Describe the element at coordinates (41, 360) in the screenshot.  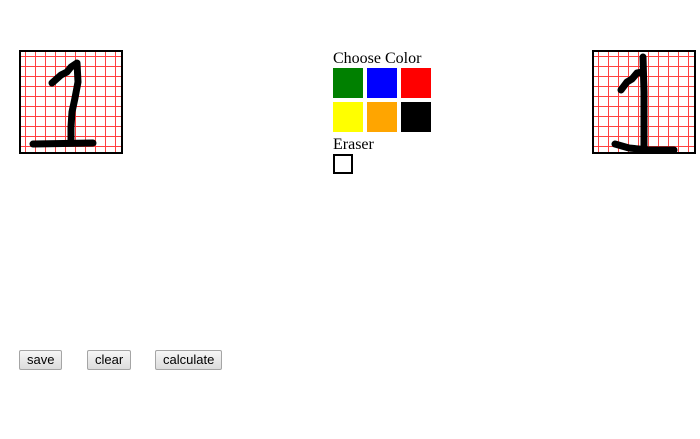
I see `save-button: save` at that location.